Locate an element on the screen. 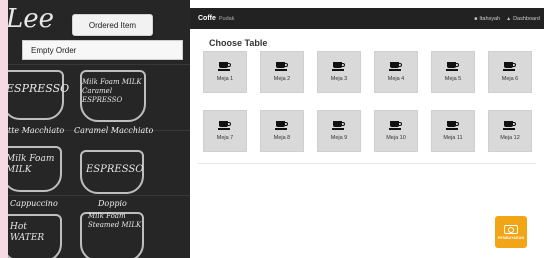 This screenshot has height=258, width=544. page-edge is located at coordinates (4, 129).